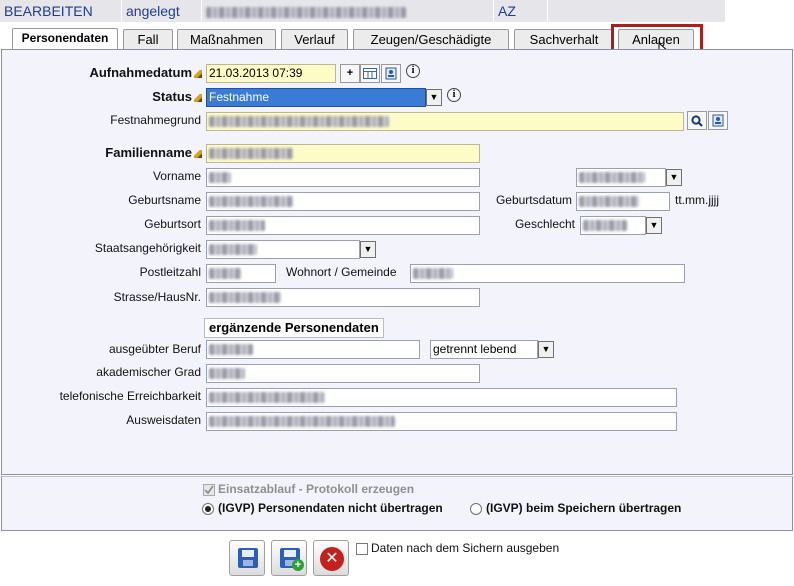 The height and width of the screenshot is (586, 794). Describe the element at coordinates (148, 39) in the screenshot. I see `tab-fall: Fall` at that location.